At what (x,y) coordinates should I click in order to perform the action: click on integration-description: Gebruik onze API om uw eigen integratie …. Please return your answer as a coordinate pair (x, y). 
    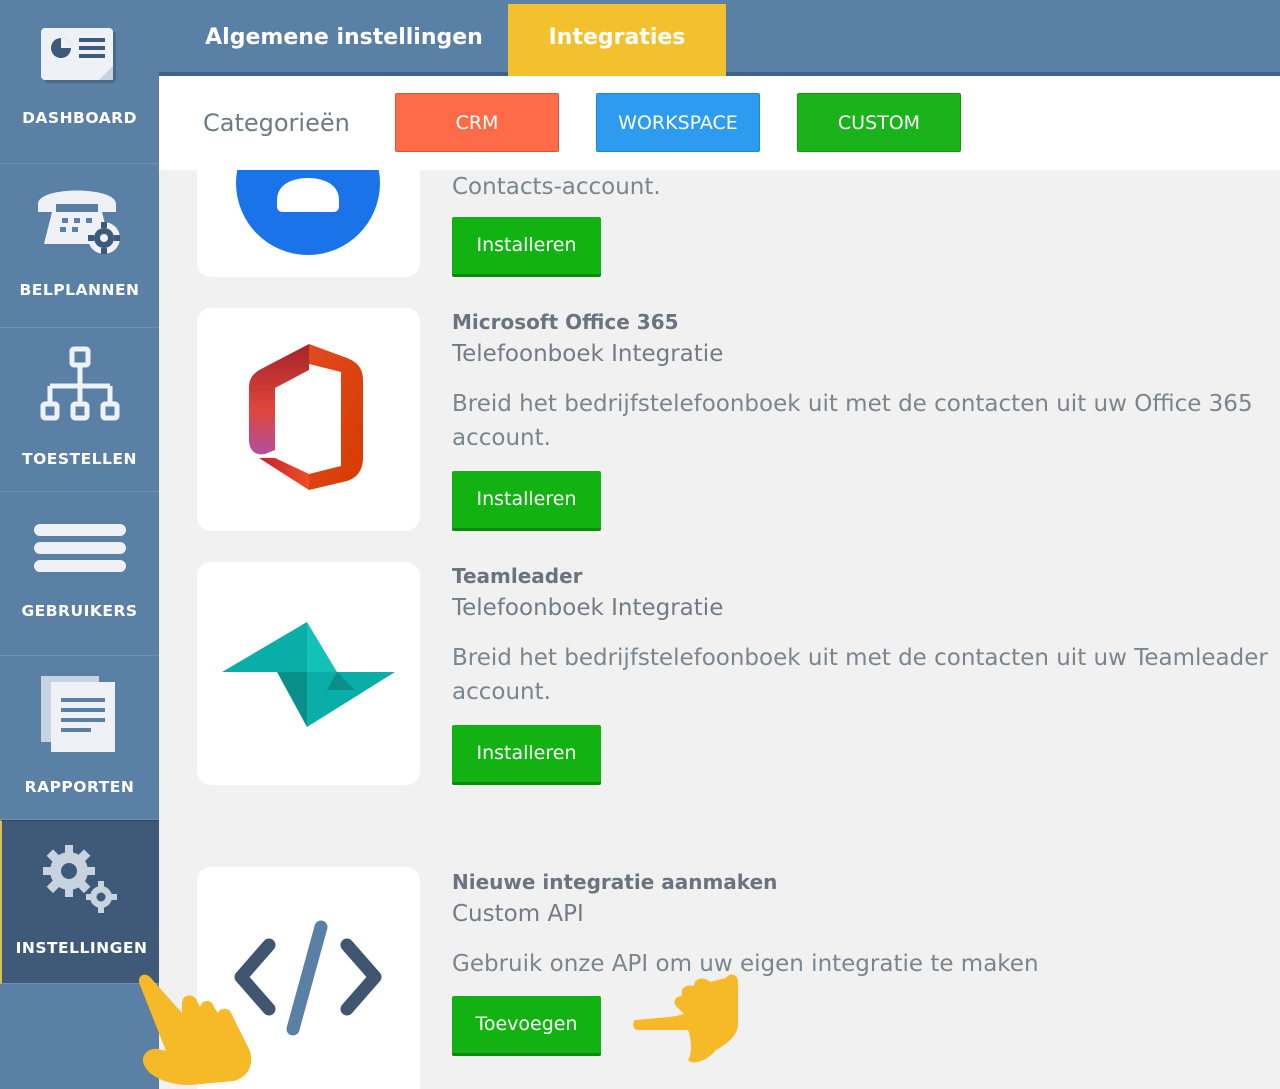
    Looking at the image, I should click on (745, 964).